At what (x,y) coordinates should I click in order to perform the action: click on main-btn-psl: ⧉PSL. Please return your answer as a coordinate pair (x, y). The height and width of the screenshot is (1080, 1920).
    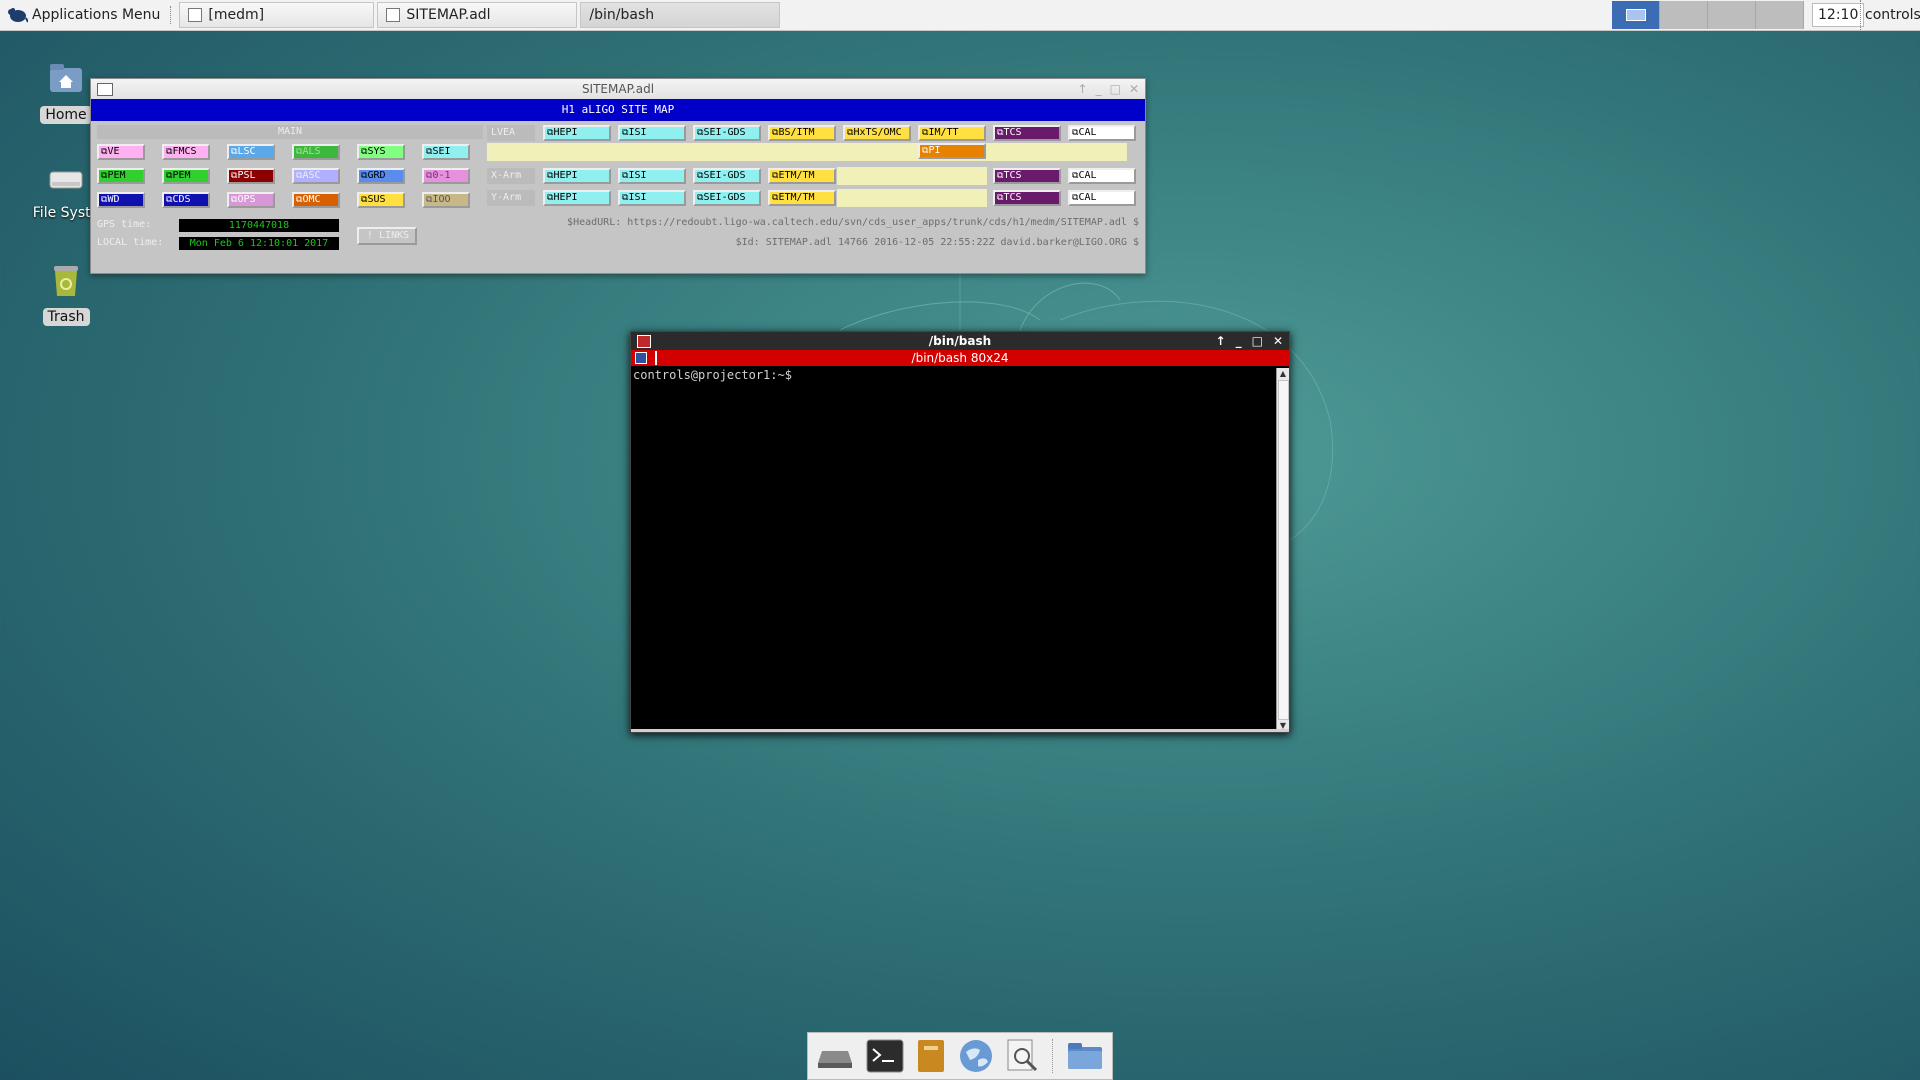
    Looking at the image, I should click on (251, 176).